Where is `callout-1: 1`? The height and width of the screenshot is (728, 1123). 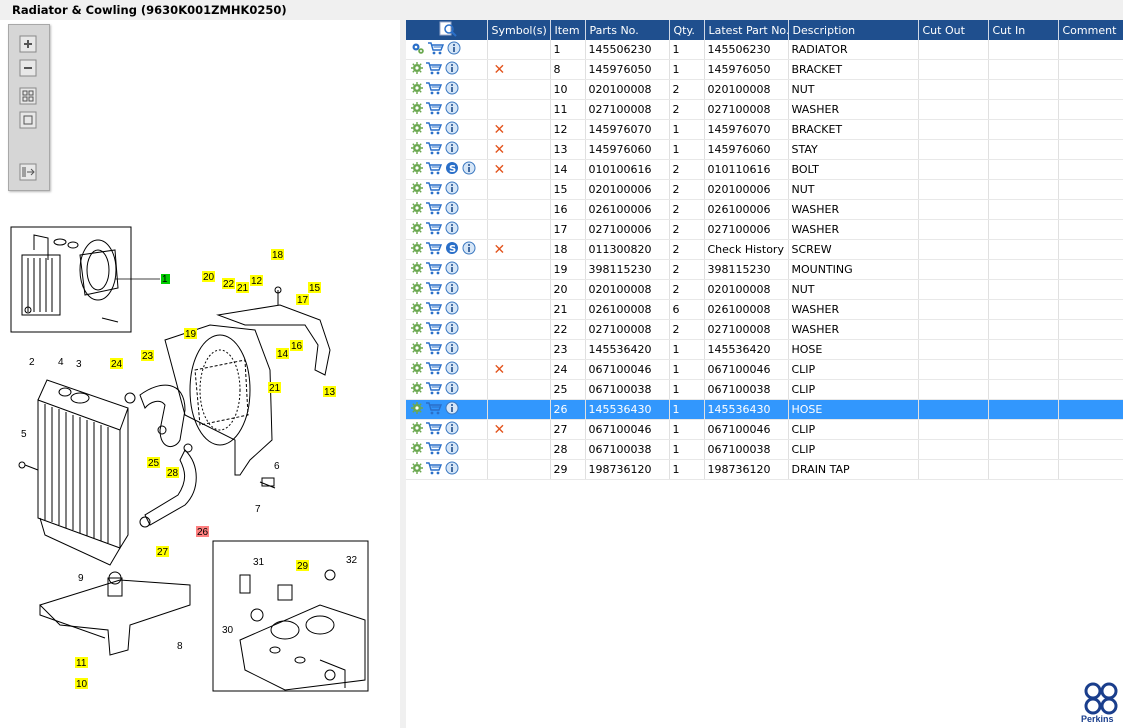
callout-1: 1 is located at coordinates (165, 279).